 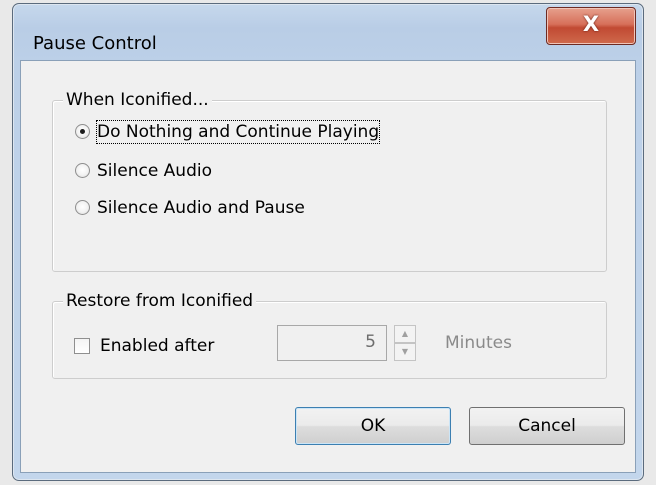 I want to click on radio-button-selected, so click(x=82, y=131).